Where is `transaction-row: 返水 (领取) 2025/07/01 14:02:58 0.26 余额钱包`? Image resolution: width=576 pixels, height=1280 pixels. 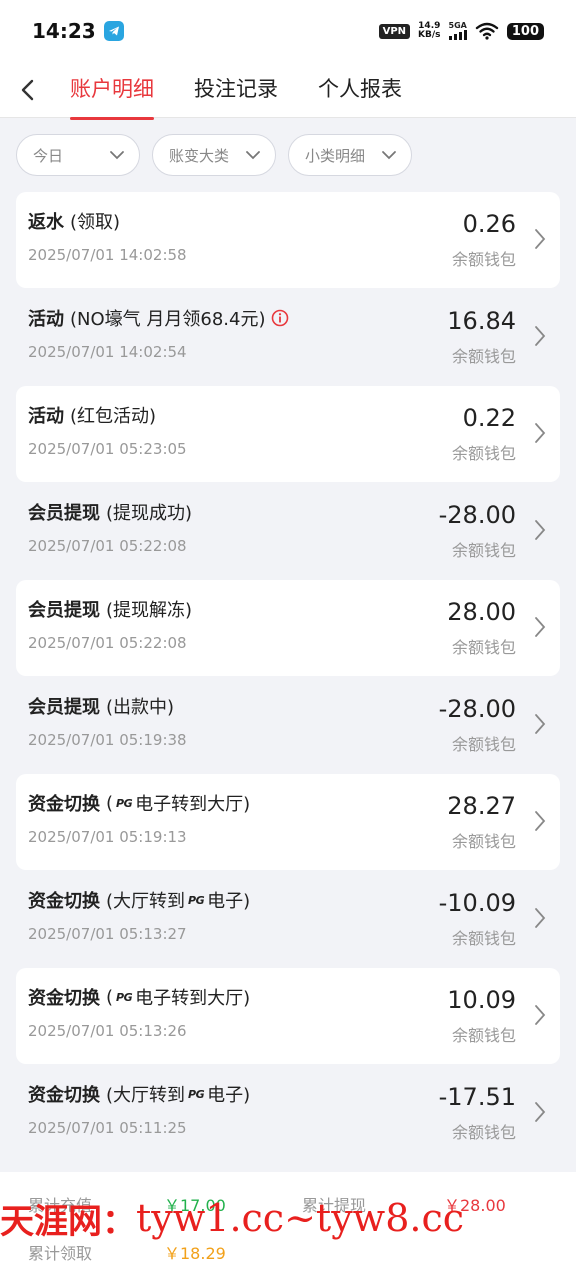 transaction-row: 返水 (领取) 2025/07/01 14:02:58 0.26 余额钱包 is located at coordinates (288, 240).